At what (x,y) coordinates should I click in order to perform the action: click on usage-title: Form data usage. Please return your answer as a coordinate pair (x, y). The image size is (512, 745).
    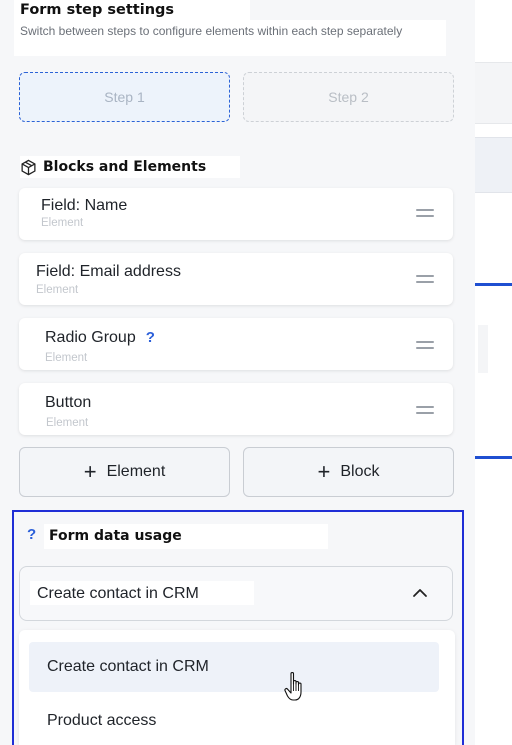
    Looking at the image, I should click on (115, 536).